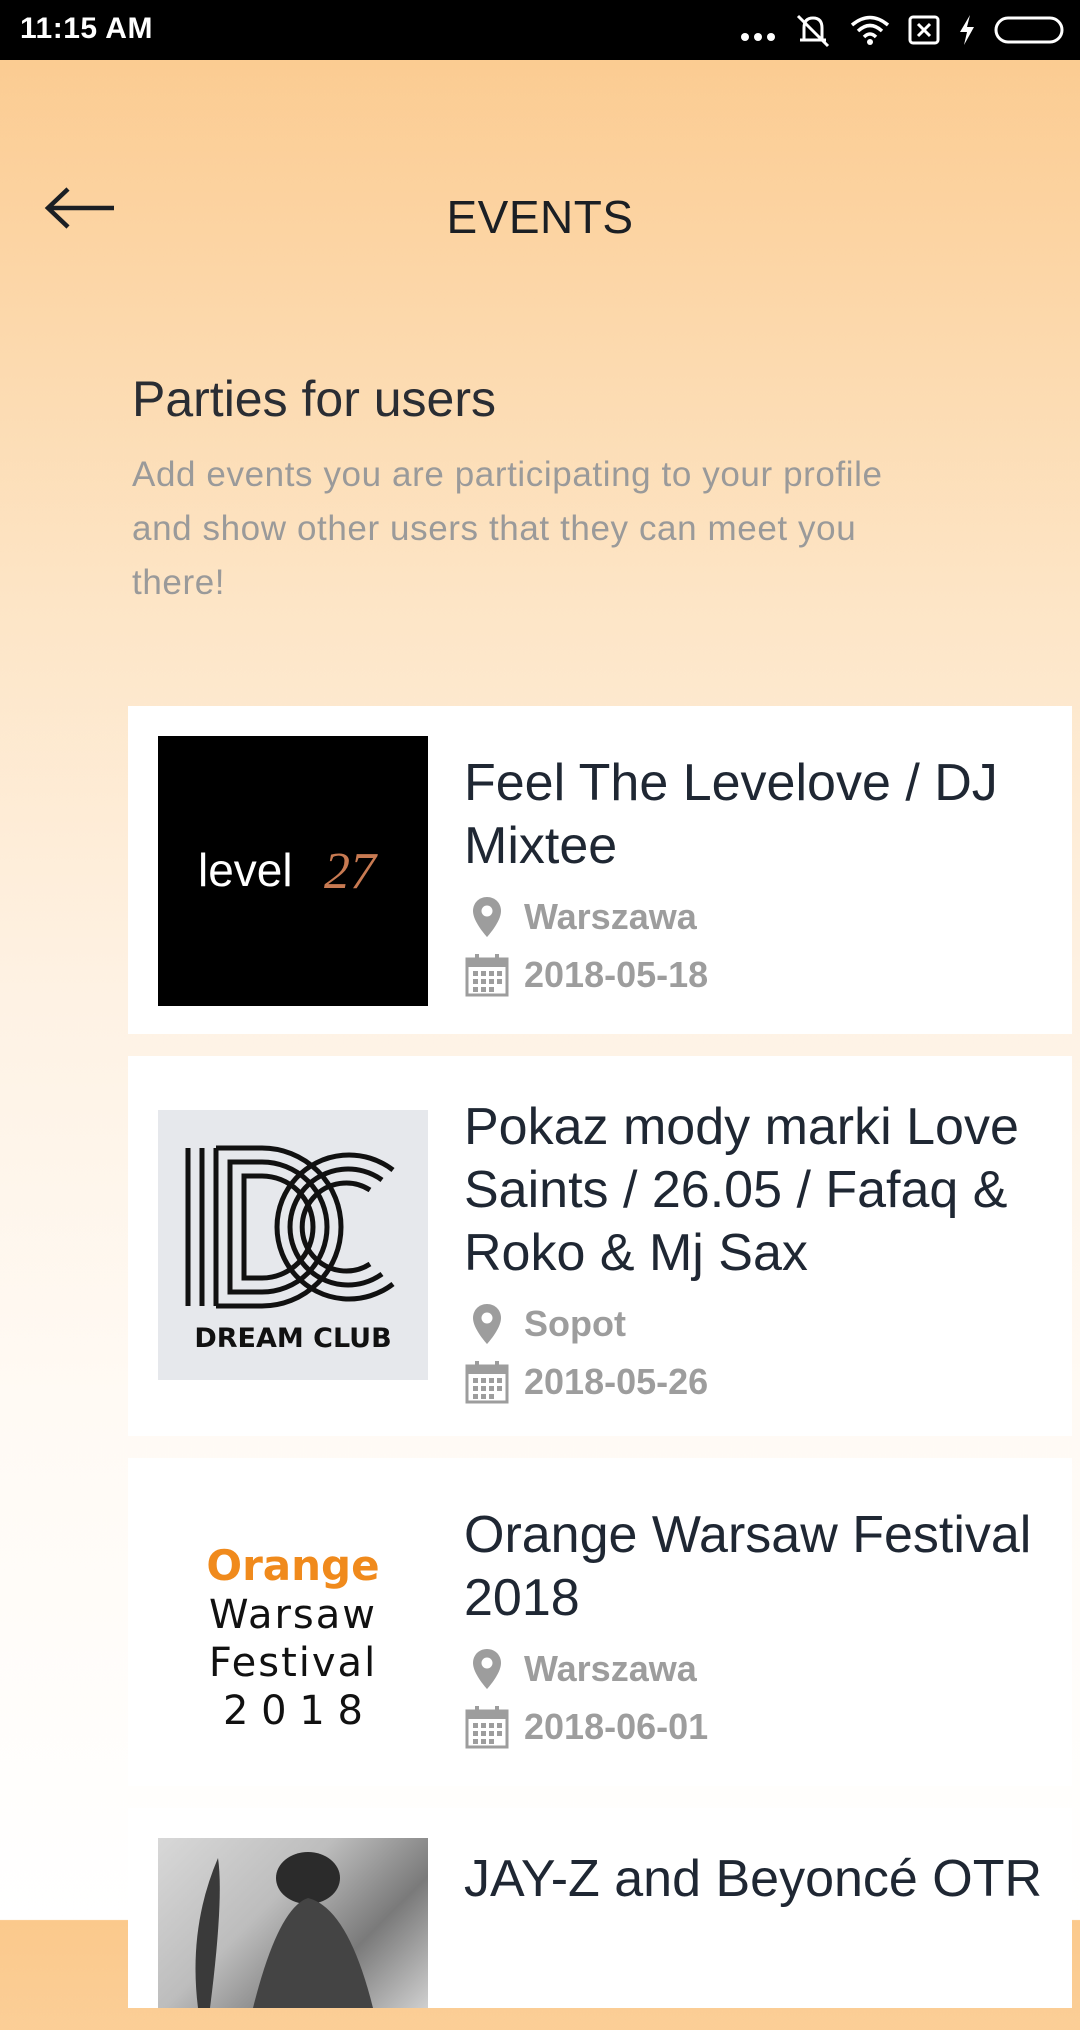 The width and height of the screenshot is (1080, 2030). Describe the element at coordinates (293, 1245) in the screenshot. I see `event-logo-dream-club: DREAM CLUB` at that location.